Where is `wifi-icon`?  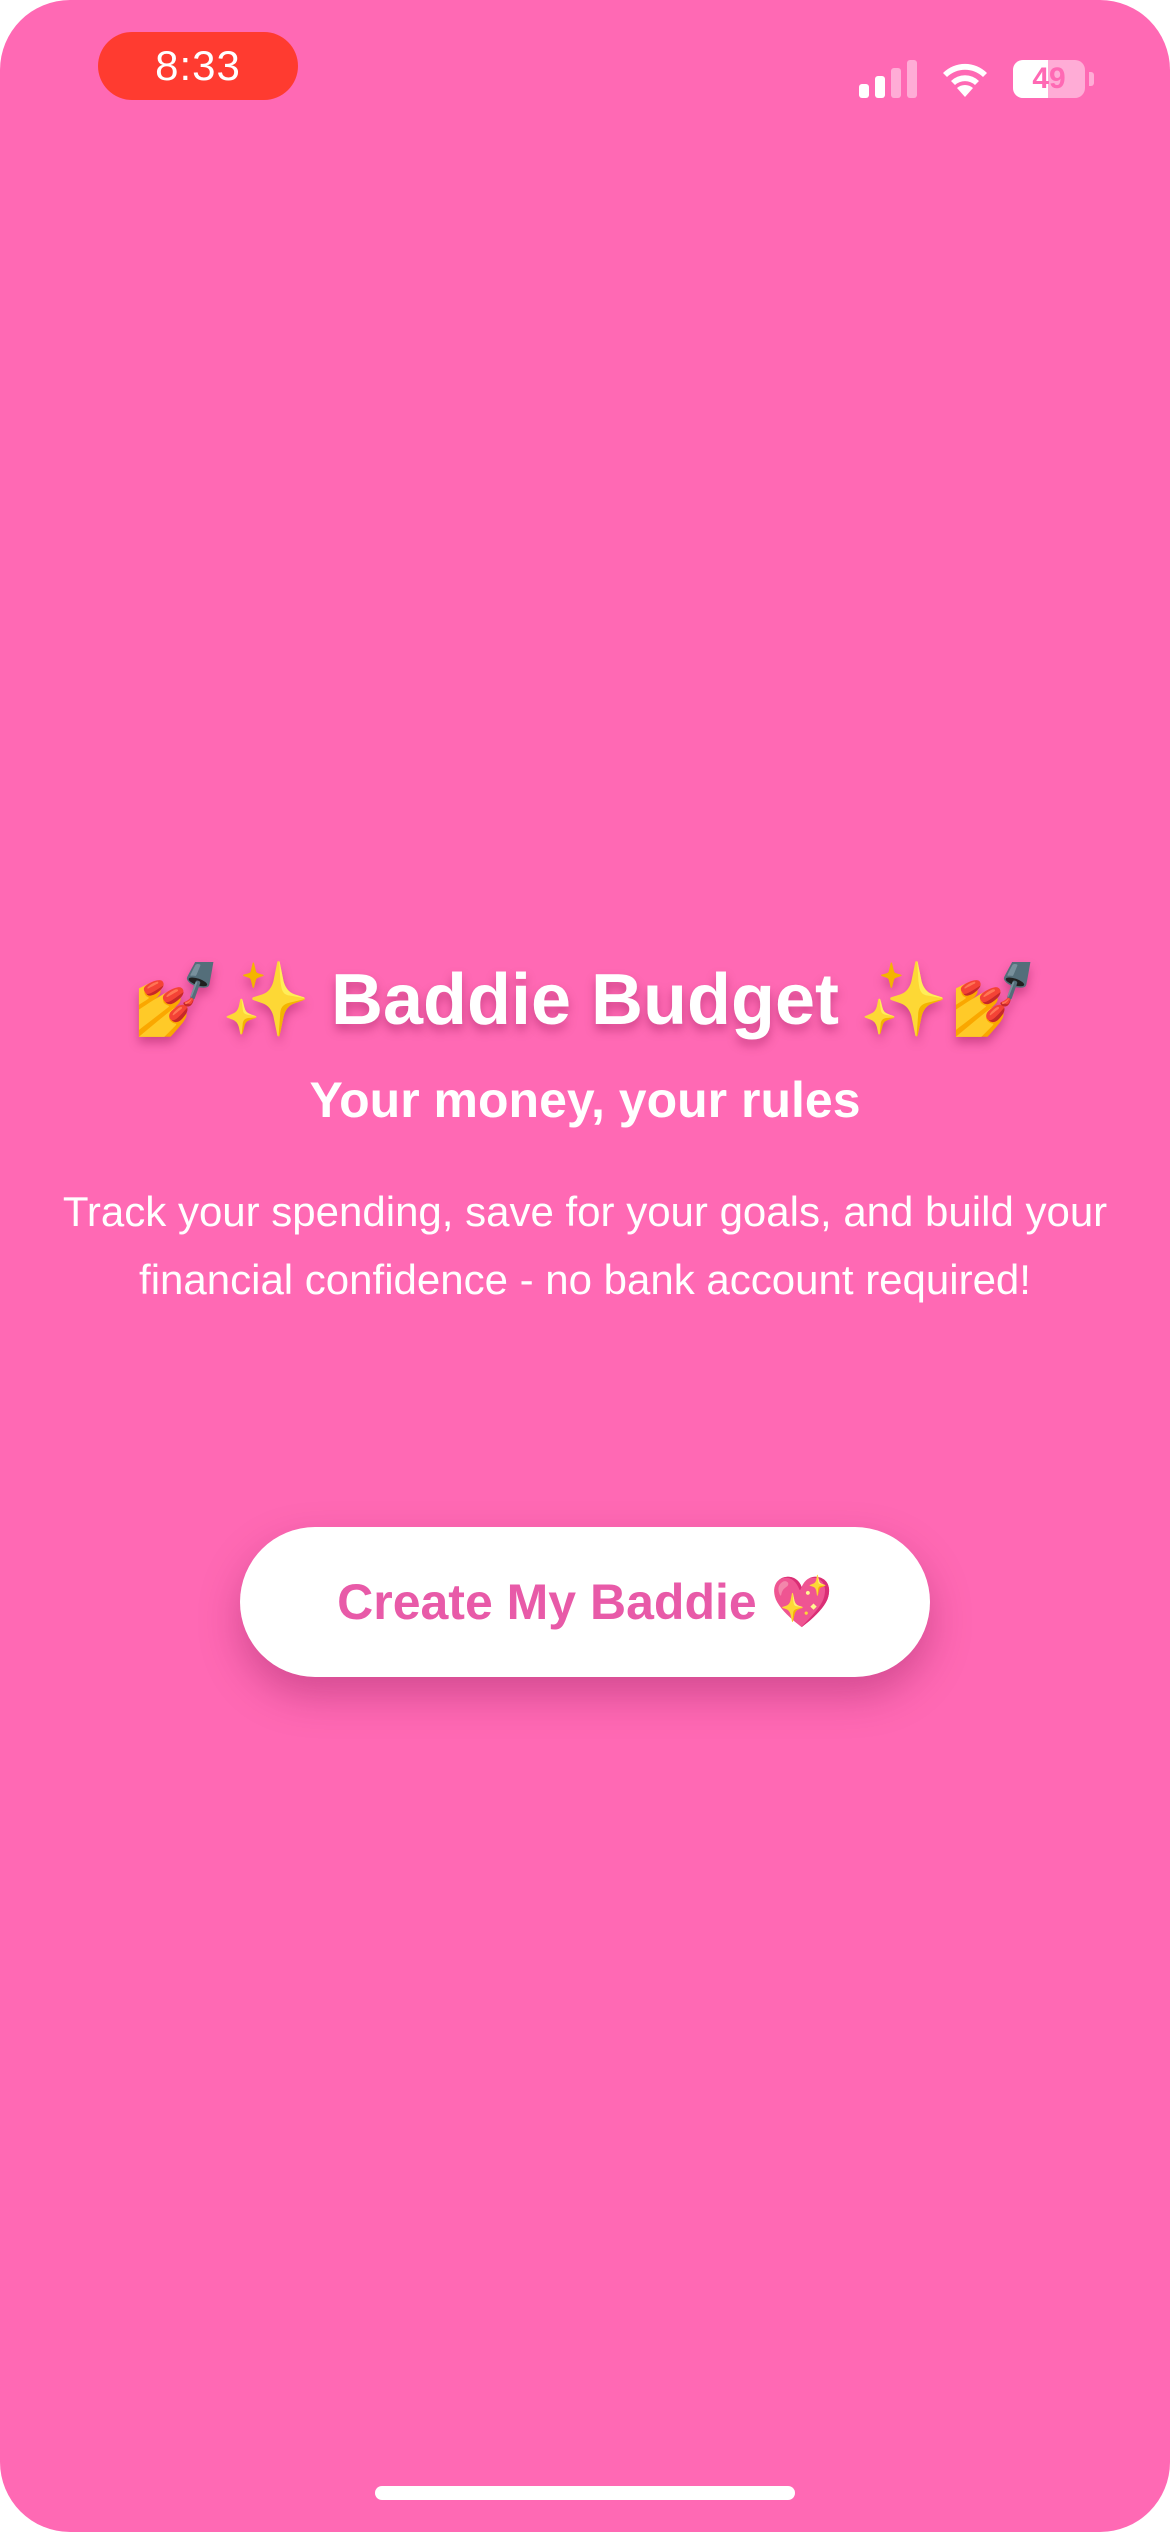
wifi-icon is located at coordinates (965, 80).